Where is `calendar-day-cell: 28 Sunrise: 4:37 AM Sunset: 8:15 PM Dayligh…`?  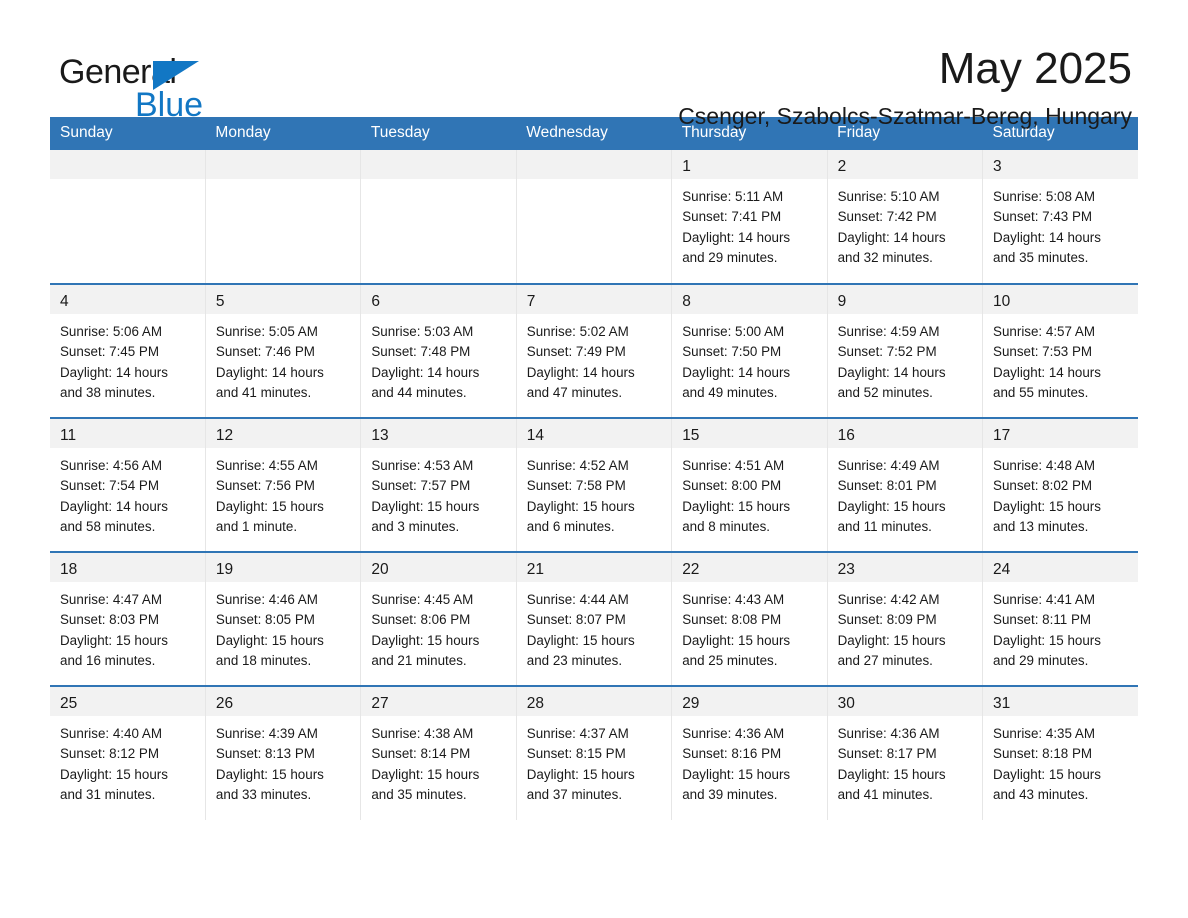 calendar-day-cell: 28 Sunrise: 4:37 AM Sunset: 8:15 PM Dayligh… is located at coordinates (594, 752).